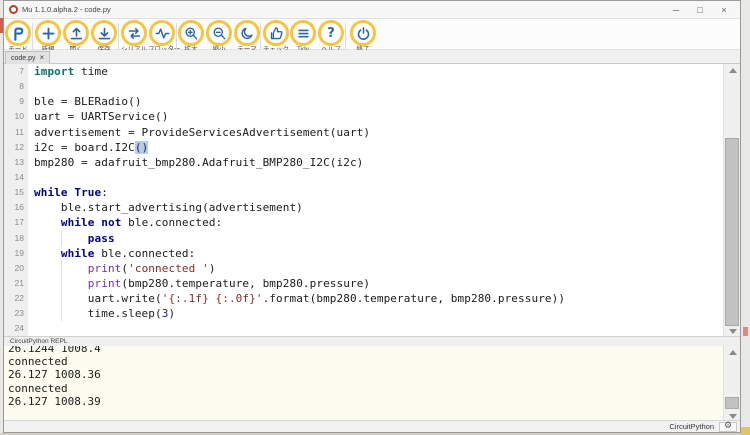 The height and width of the screenshot is (435, 750). What do you see at coordinates (372, 10) in the screenshot?
I see `titlebar: Mu 1.1.0.alpha.2 - code.py ─ □ ×` at bounding box center [372, 10].